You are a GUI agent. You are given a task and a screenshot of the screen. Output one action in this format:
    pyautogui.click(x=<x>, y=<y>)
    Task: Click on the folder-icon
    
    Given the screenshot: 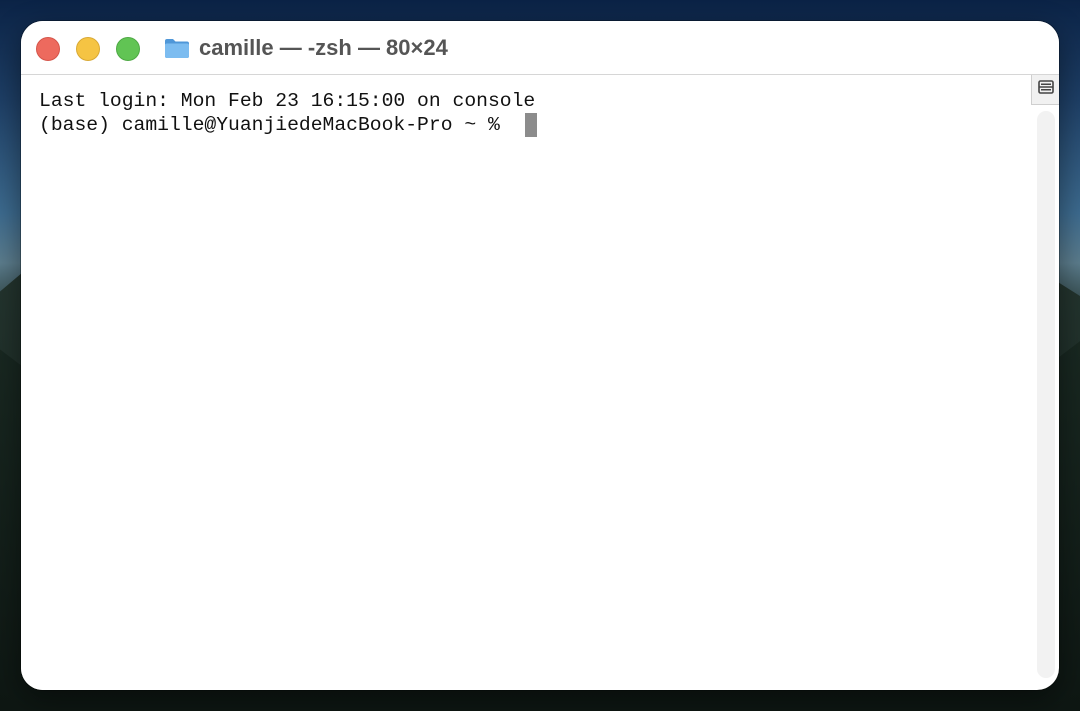 What is the action you would take?
    pyautogui.click(x=177, y=48)
    